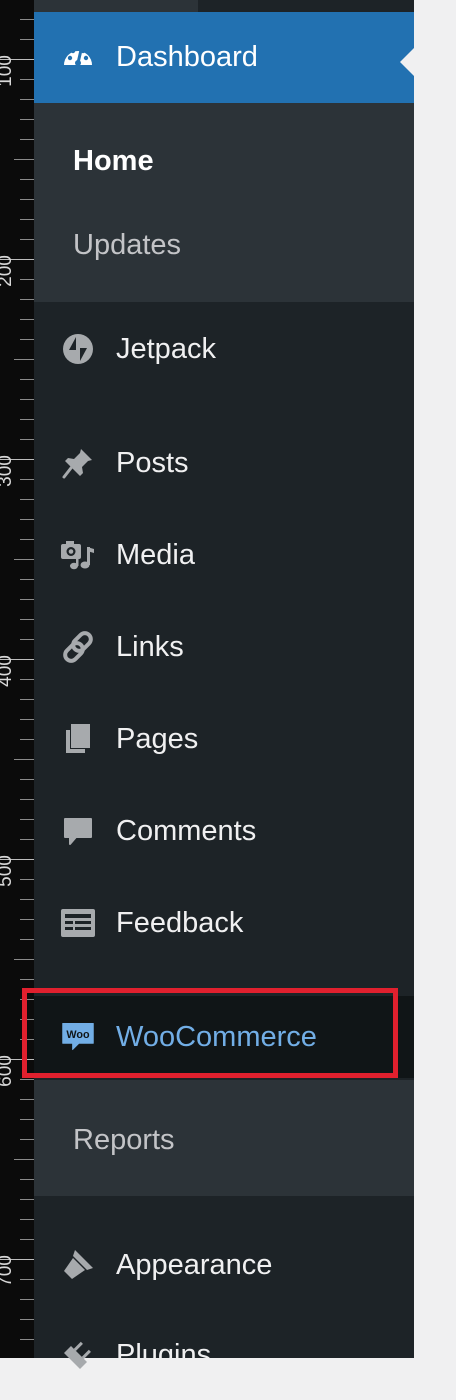 The image size is (456, 1400). What do you see at coordinates (8, 871) in the screenshot?
I see `ruler-label: 500` at bounding box center [8, 871].